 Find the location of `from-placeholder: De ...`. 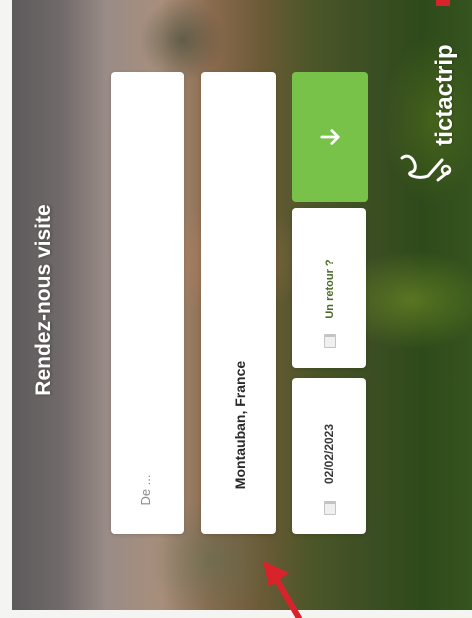

from-placeholder: De ... is located at coordinates (145, 490).